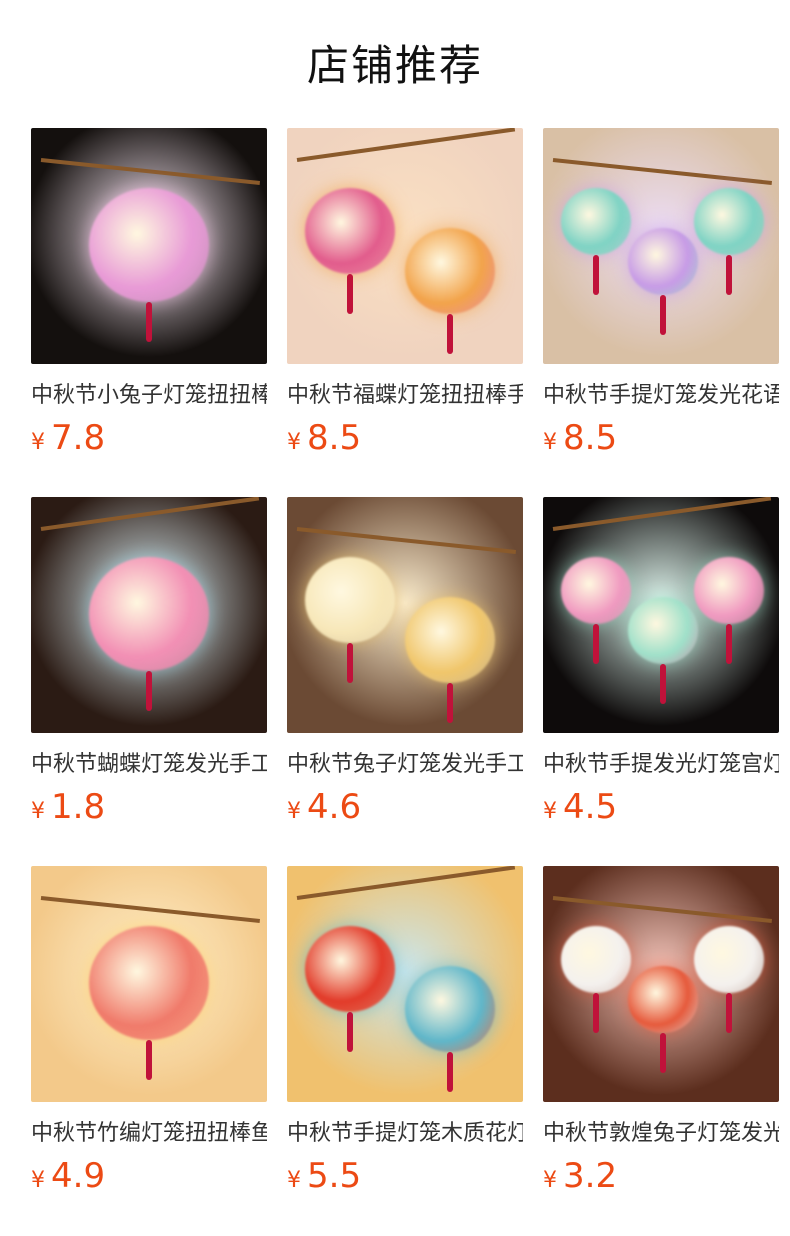 The image size is (790, 1236). Describe the element at coordinates (149, 246) in the screenshot. I see `rabbit-lantern-image` at that location.